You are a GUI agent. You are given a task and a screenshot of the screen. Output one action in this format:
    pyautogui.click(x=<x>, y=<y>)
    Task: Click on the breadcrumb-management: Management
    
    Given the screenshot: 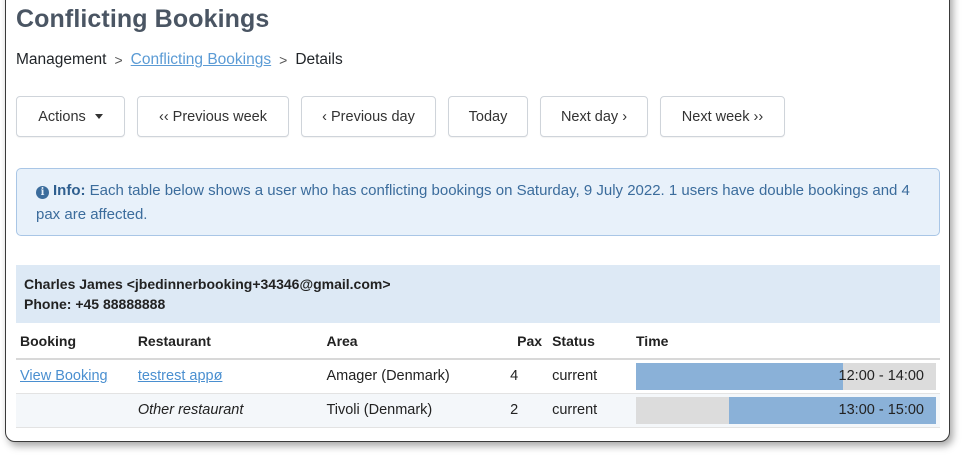 What is the action you would take?
    pyautogui.click(x=61, y=60)
    